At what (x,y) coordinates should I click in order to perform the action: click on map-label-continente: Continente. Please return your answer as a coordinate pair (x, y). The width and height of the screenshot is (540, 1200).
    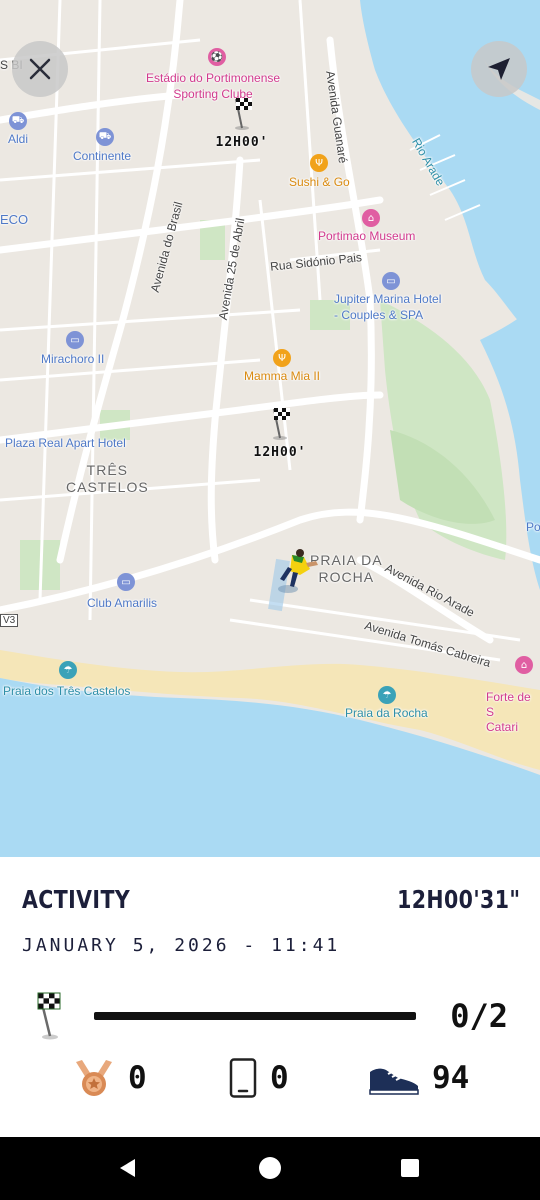
    Looking at the image, I should click on (102, 156).